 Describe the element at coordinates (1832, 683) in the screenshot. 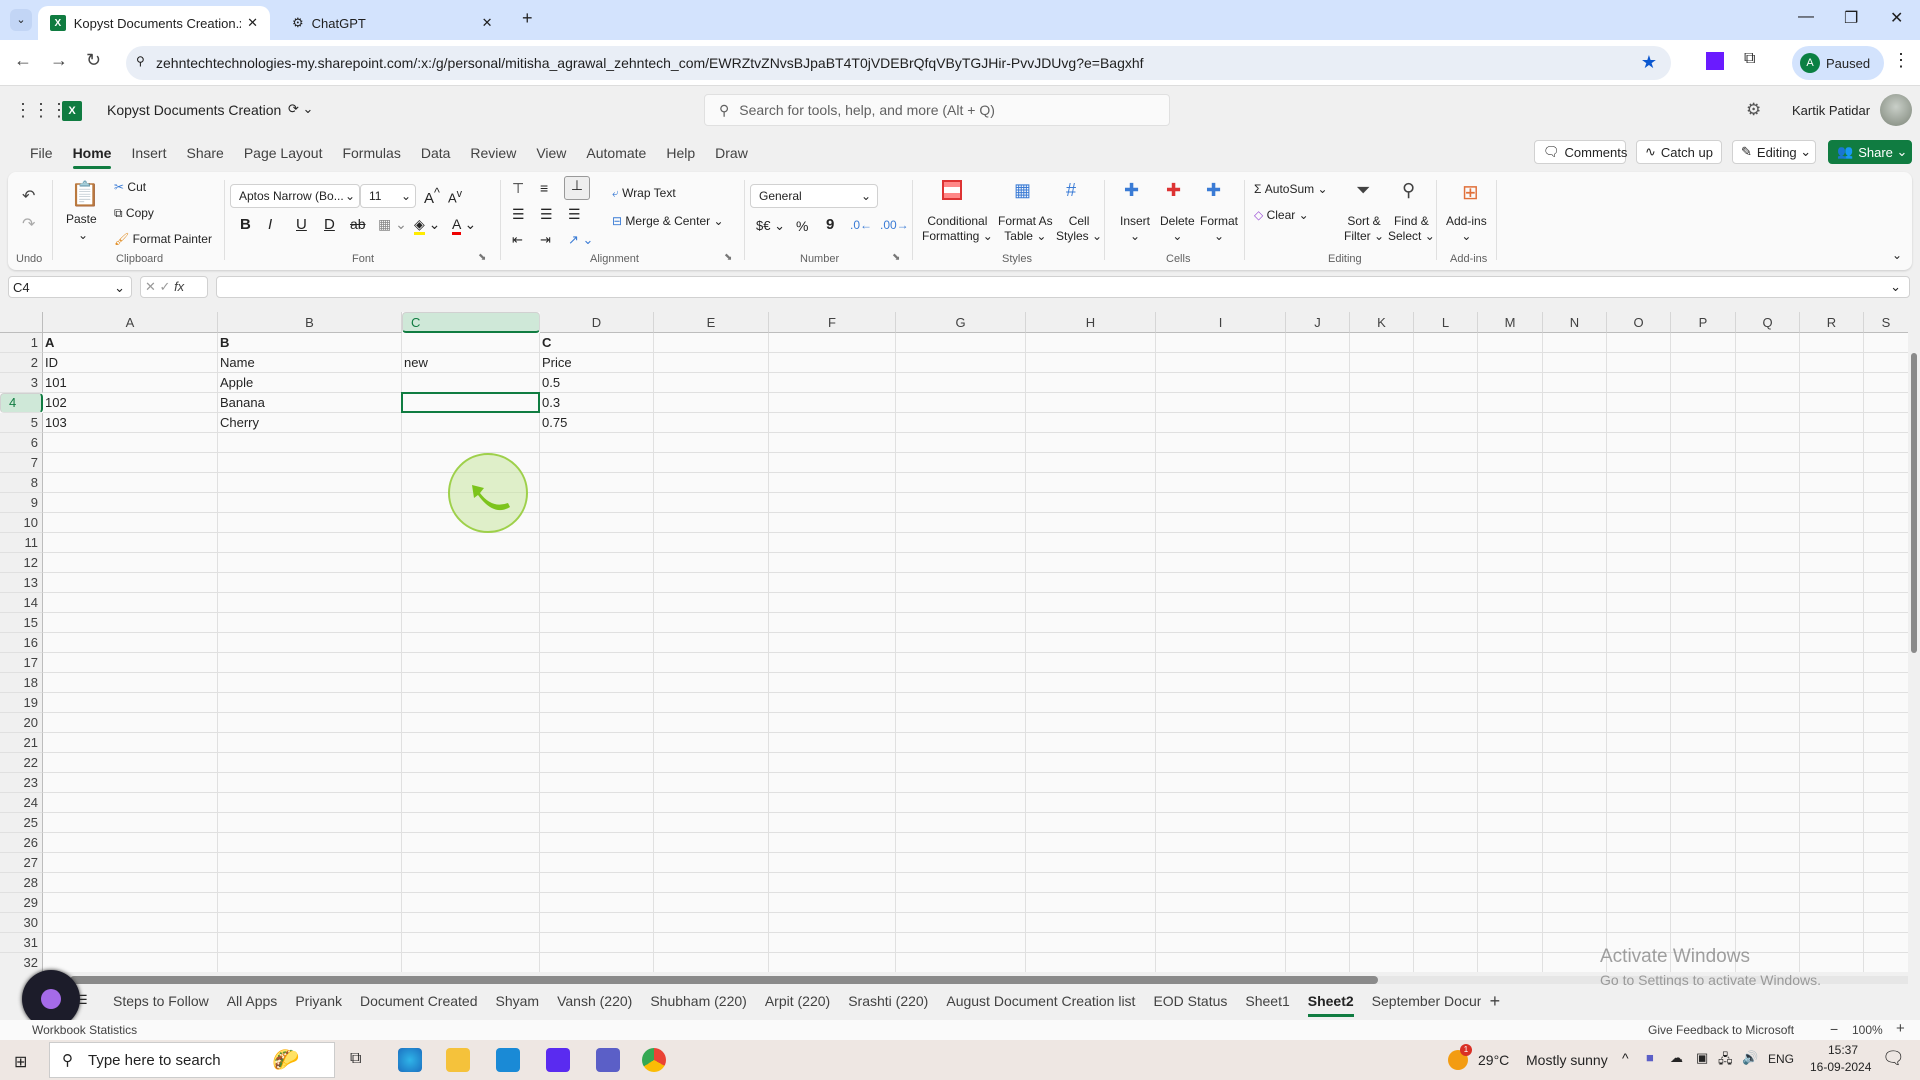

I see `cell-R18` at that location.